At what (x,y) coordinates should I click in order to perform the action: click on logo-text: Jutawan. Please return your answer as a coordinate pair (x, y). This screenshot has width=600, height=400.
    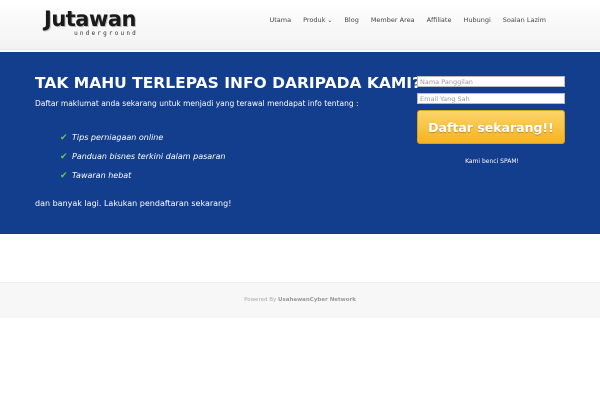
    Looking at the image, I should click on (90, 19).